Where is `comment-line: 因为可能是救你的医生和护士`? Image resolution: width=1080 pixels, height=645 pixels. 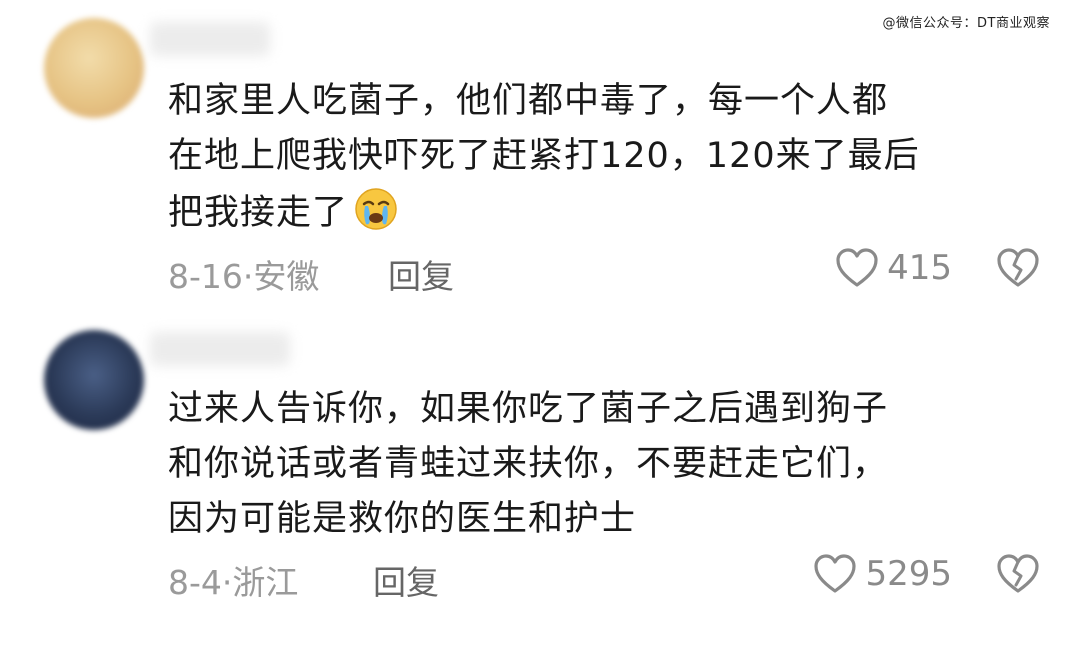 comment-line: 因为可能是救你的医生和护士 is located at coordinates (402, 519).